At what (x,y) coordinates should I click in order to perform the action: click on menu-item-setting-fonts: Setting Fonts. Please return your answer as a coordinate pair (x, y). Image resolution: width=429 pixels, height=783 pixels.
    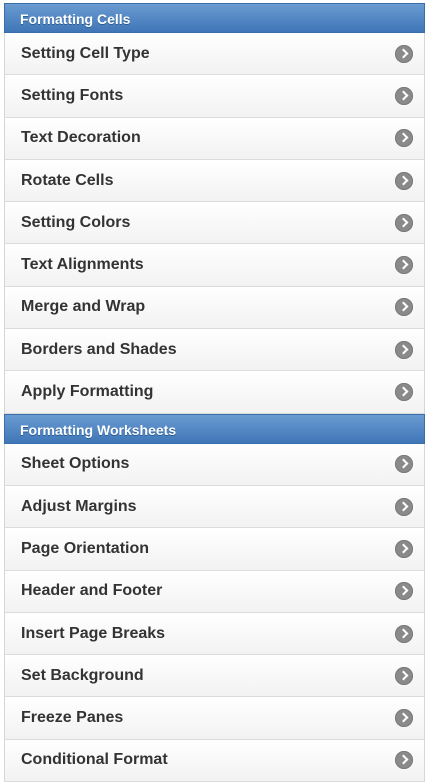
    Looking at the image, I should click on (214, 96).